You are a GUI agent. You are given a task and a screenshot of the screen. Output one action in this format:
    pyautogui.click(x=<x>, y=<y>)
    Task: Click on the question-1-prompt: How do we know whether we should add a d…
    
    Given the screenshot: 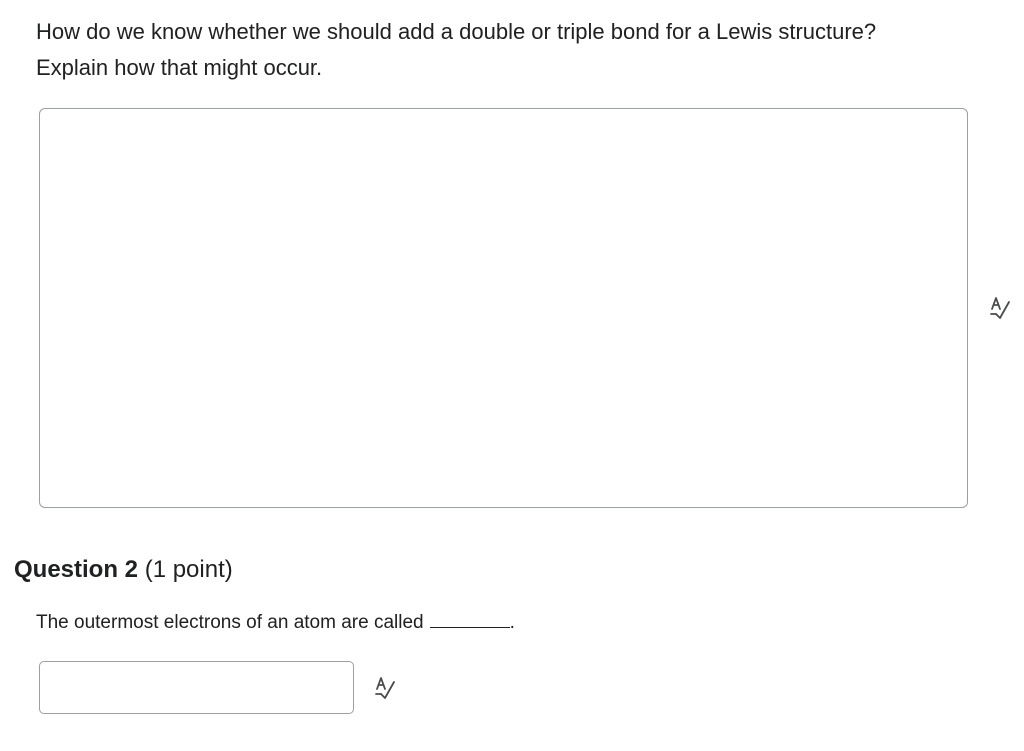 What is the action you would take?
    pyautogui.click(x=456, y=49)
    